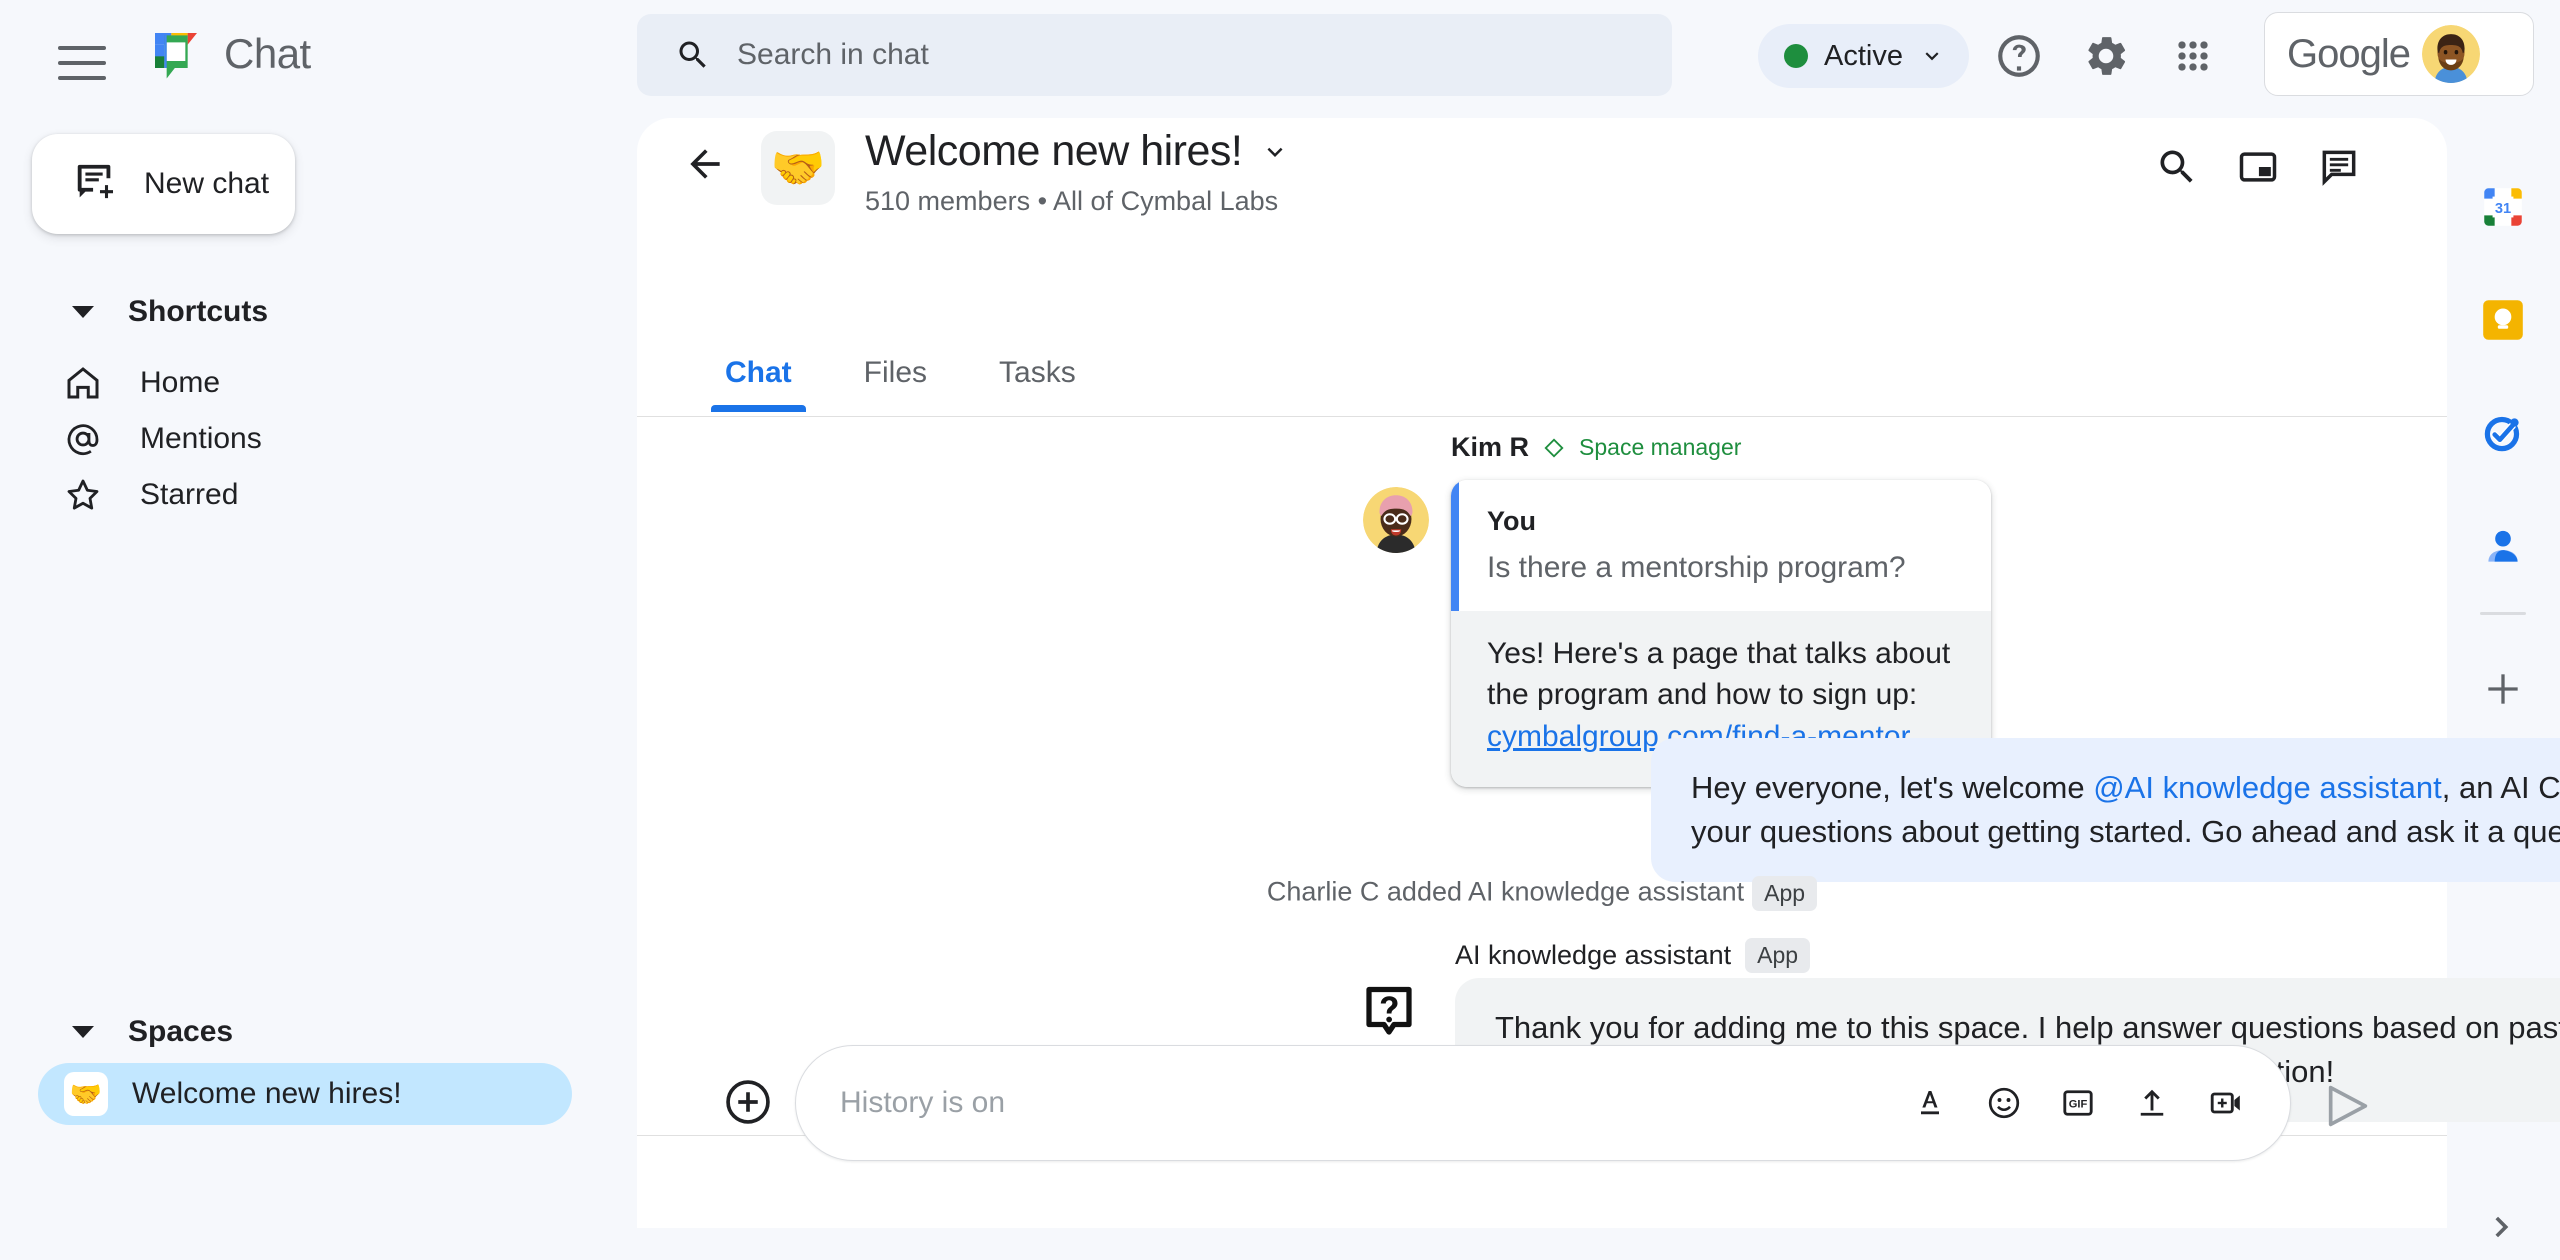 This screenshot has height=1260, width=2560. I want to click on message-composer: History is on GIF, so click(1543, 1103).